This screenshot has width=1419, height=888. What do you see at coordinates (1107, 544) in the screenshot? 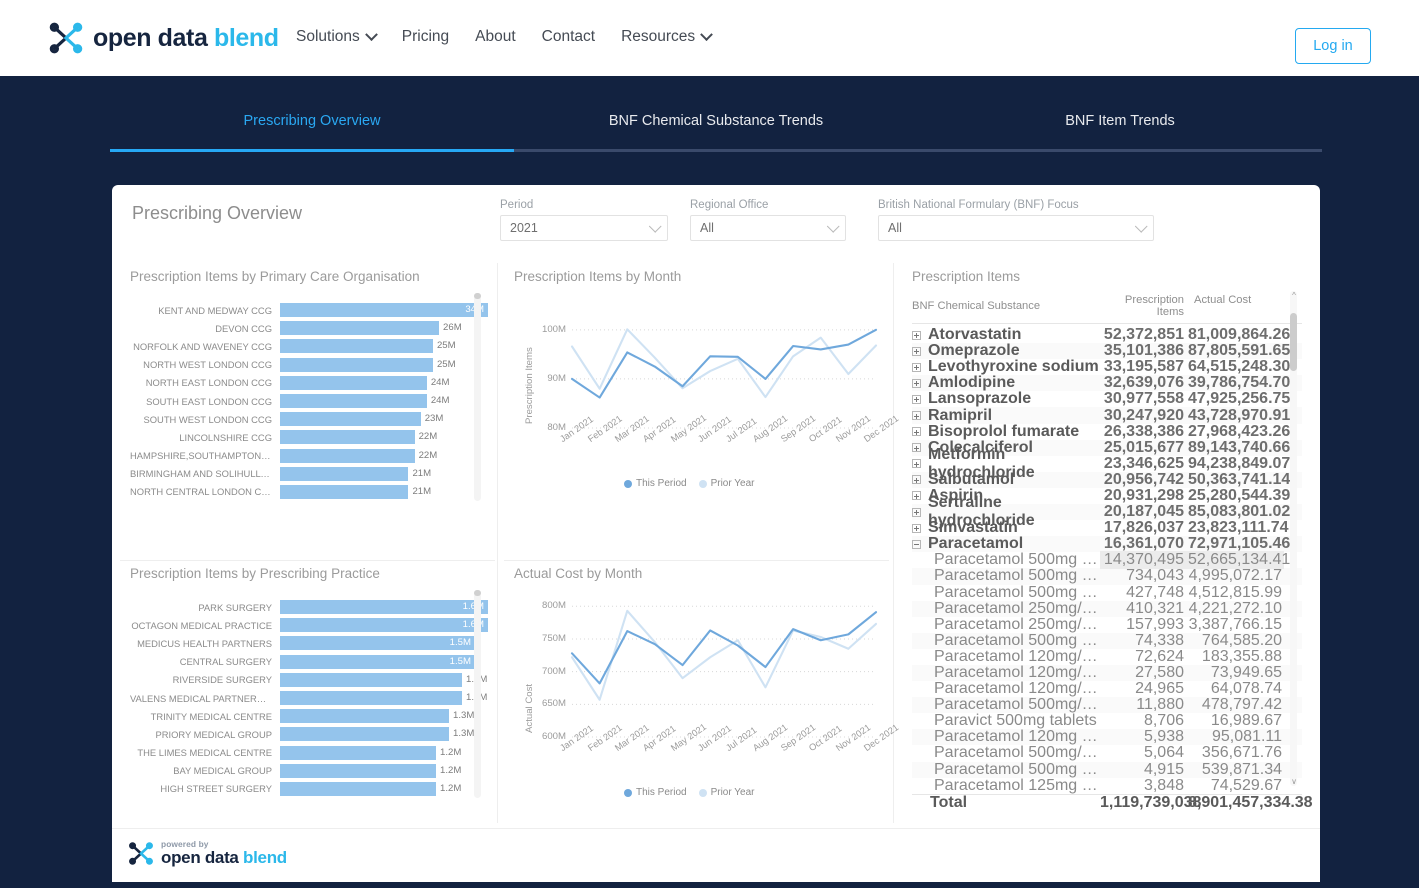
I see `table-row: Paracetamol 16,361,070 72,971,105.46` at bounding box center [1107, 544].